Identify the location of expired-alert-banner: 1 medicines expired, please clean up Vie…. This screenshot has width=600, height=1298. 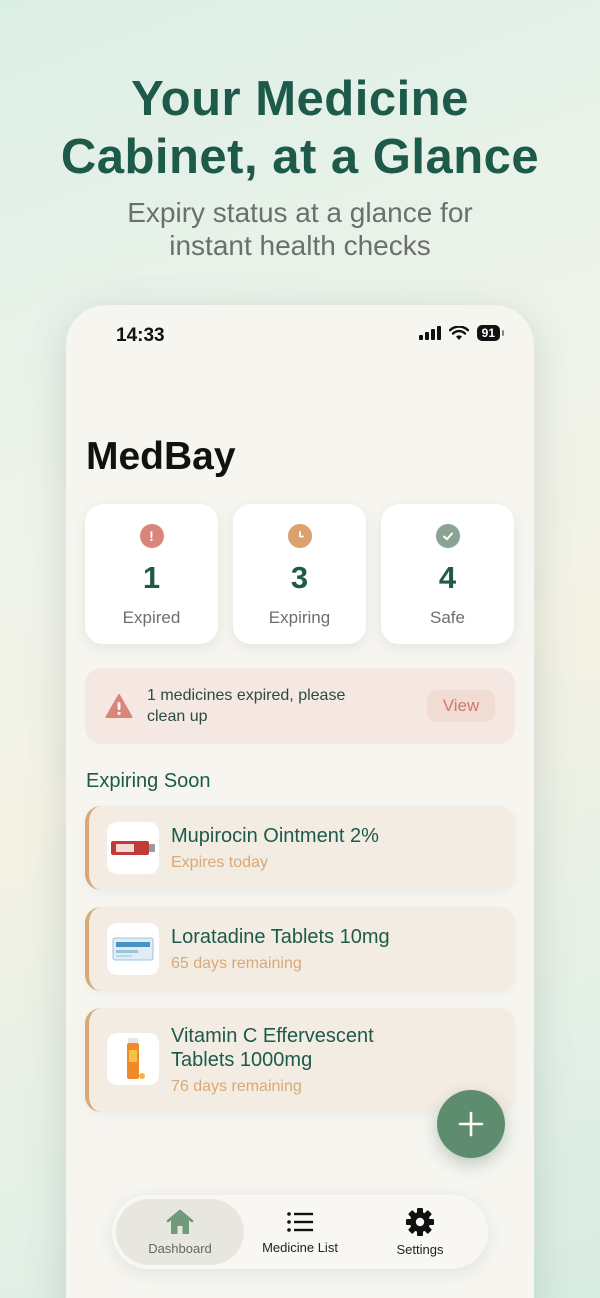
(300, 706).